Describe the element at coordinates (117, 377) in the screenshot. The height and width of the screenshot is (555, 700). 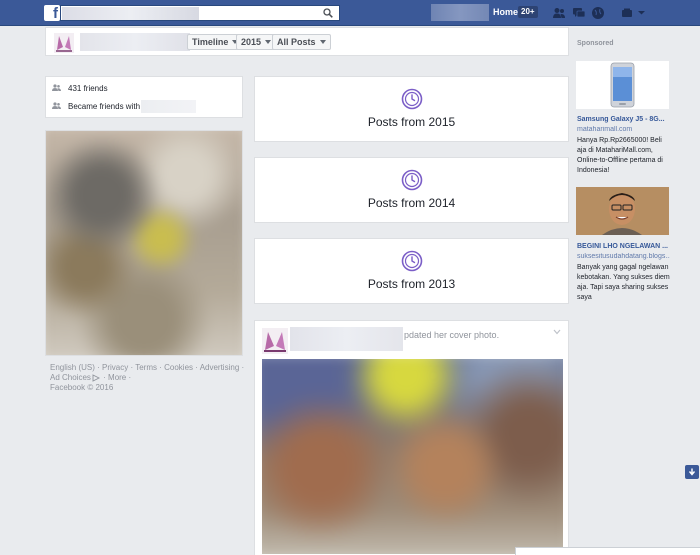
I see `footer-link-more: More` at that location.